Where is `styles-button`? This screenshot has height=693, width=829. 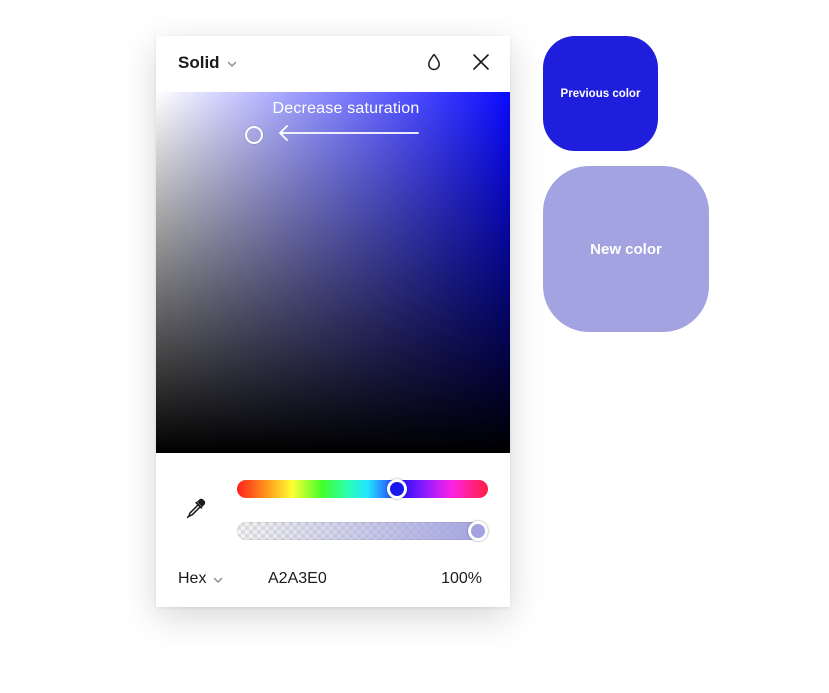
styles-button is located at coordinates (434, 64).